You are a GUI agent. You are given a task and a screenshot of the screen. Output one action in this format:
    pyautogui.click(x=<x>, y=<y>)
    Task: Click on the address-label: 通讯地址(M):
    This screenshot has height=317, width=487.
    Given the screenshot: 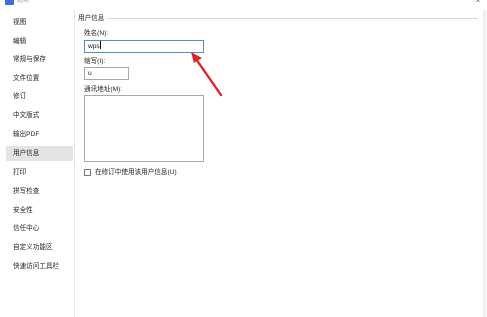 What is the action you would take?
    pyautogui.click(x=103, y=89)
    